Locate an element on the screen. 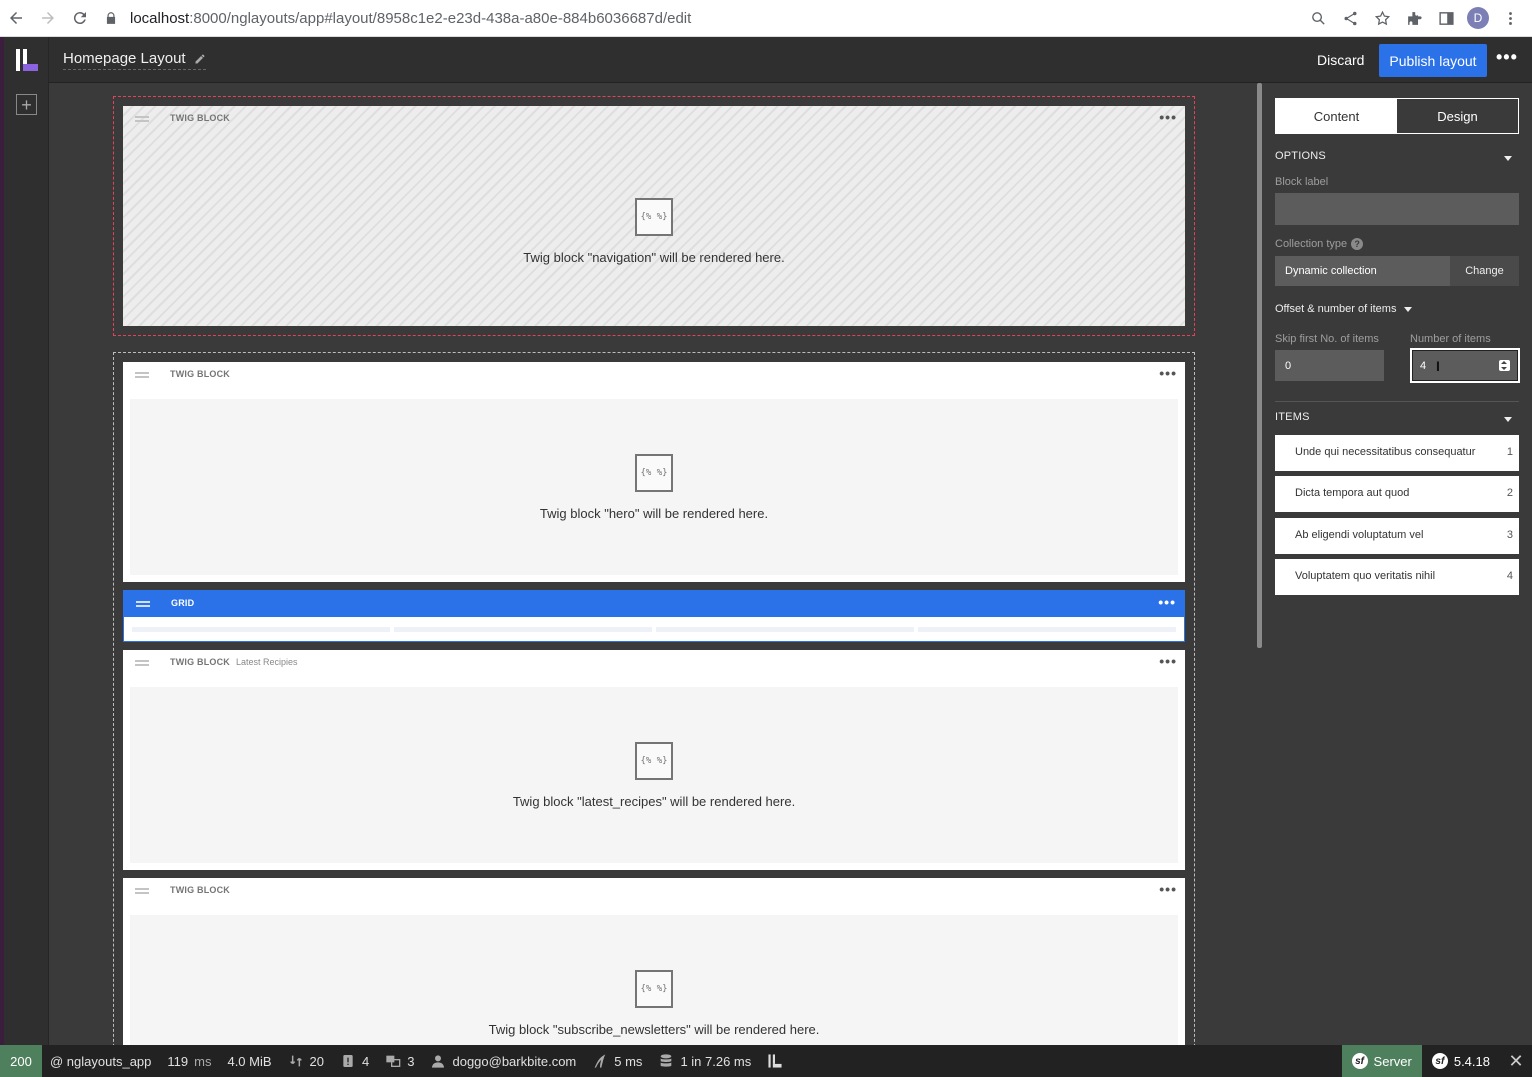  stepper-icon is located at coordinates (1504, 365).